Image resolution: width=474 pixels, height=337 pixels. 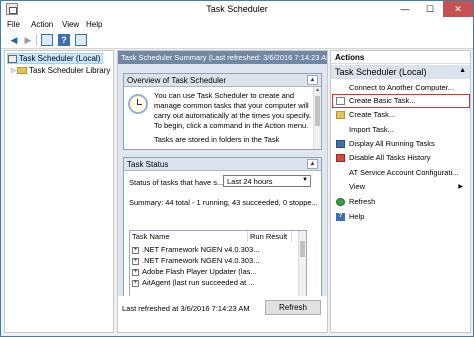 I want to click on overview-title: Overview of Task Scheduler, so click(x=177, y=80).